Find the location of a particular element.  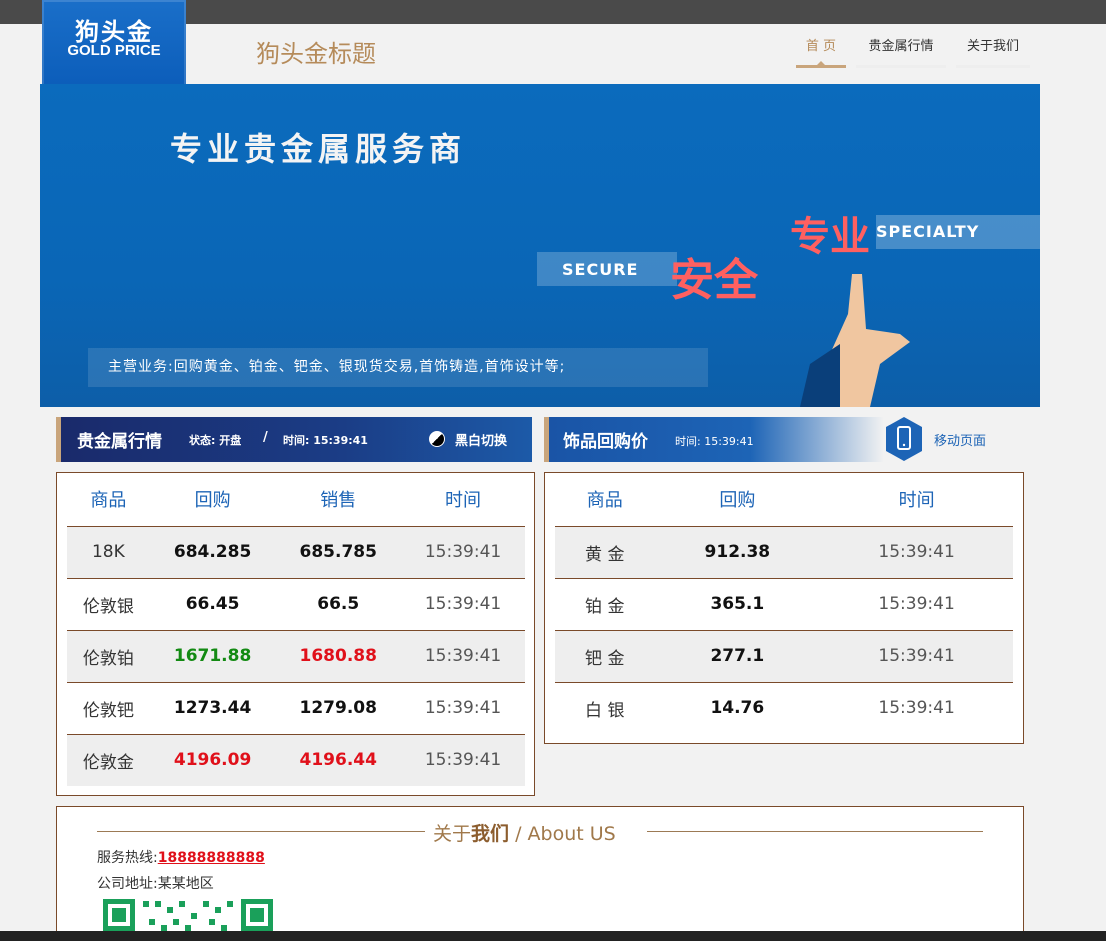

address-value: 某某地区 is located at coordinates (185, 884).